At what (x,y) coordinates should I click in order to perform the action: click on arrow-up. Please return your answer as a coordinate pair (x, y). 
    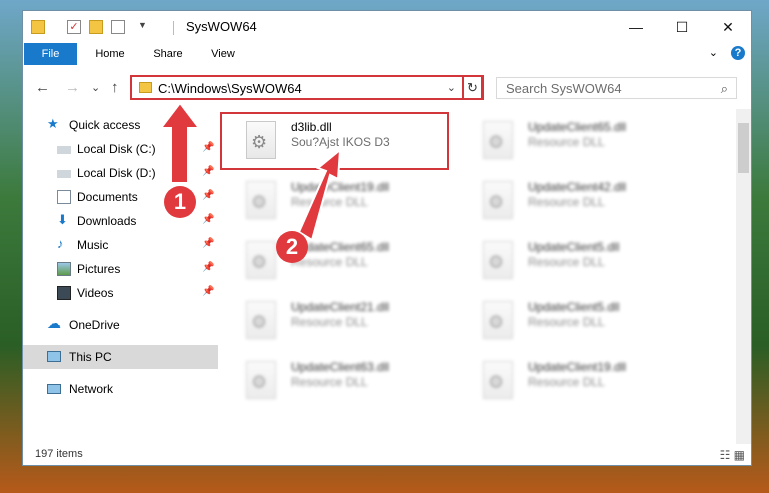
    Looking at the image, I should click on (180, 142).